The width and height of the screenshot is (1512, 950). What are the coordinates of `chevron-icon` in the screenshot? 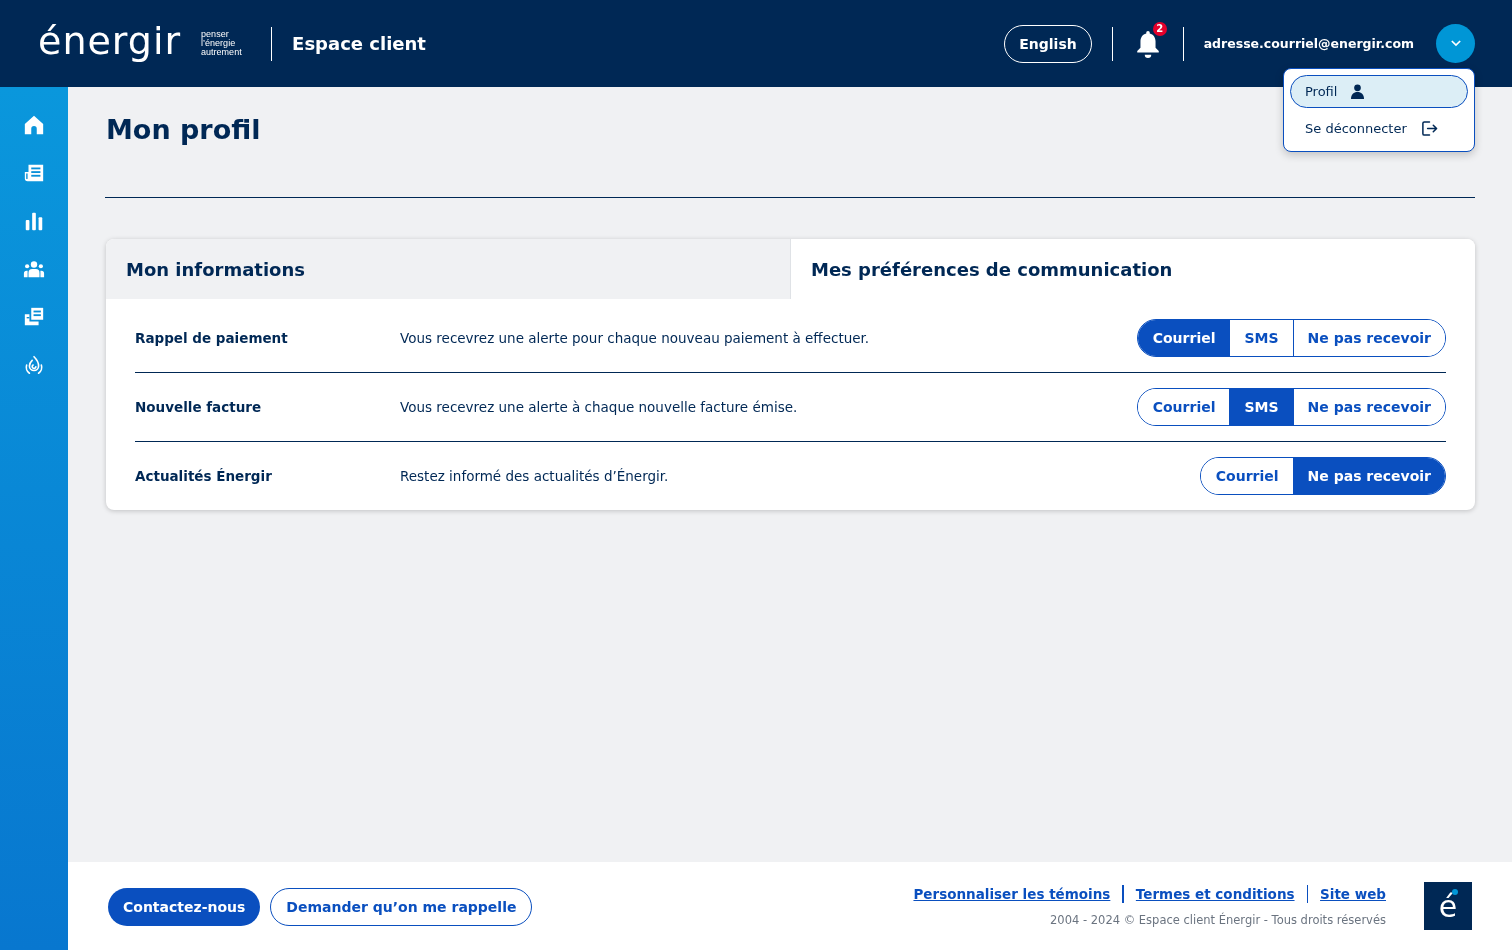 It's located at (1455, 43).